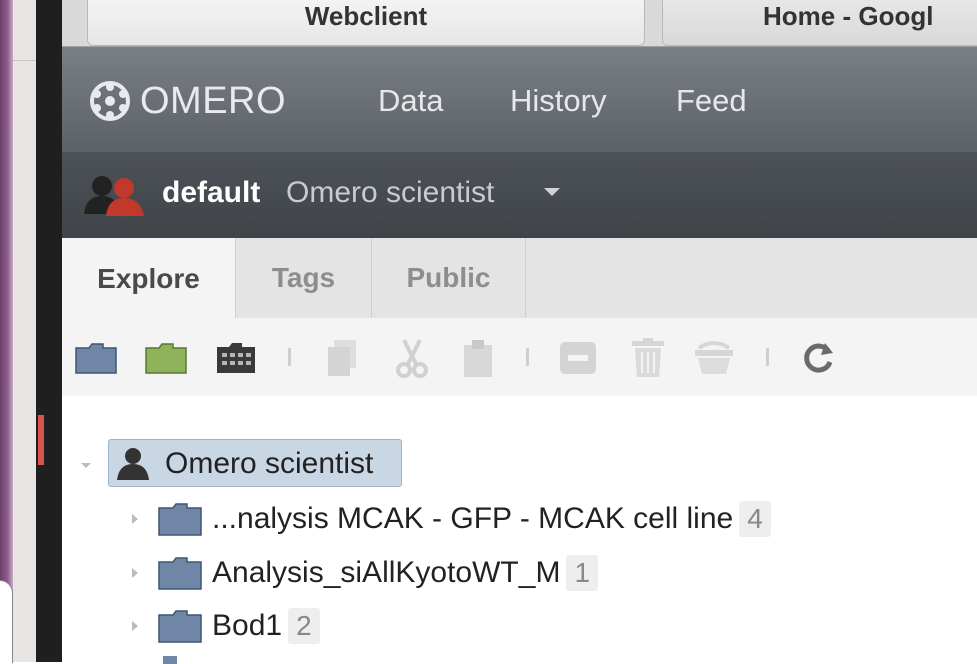 The width and height of the screenshot is (977, 664). What do you see at coordinates (578, 358) in the screenshot?
I see `remove-icon` at bounding box center [578, 358].